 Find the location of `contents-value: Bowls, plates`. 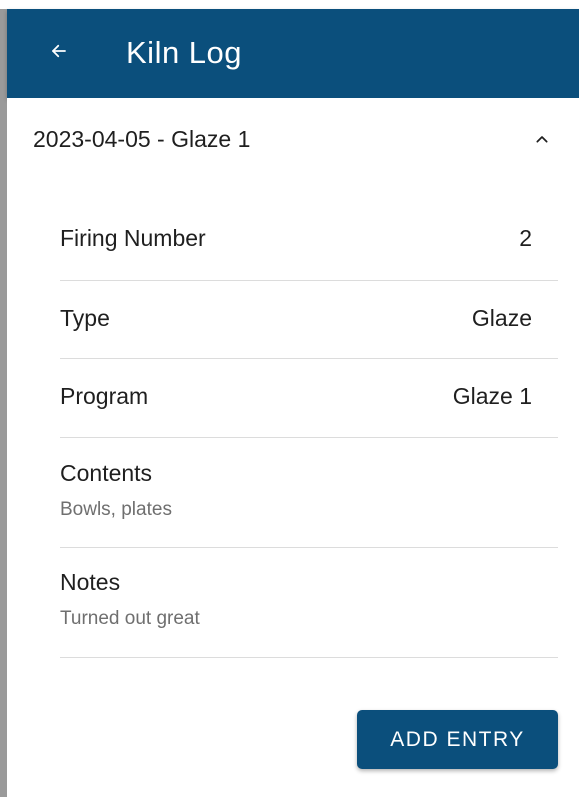

contents-value: Bowls, plates is located at coordinates (116, 509).